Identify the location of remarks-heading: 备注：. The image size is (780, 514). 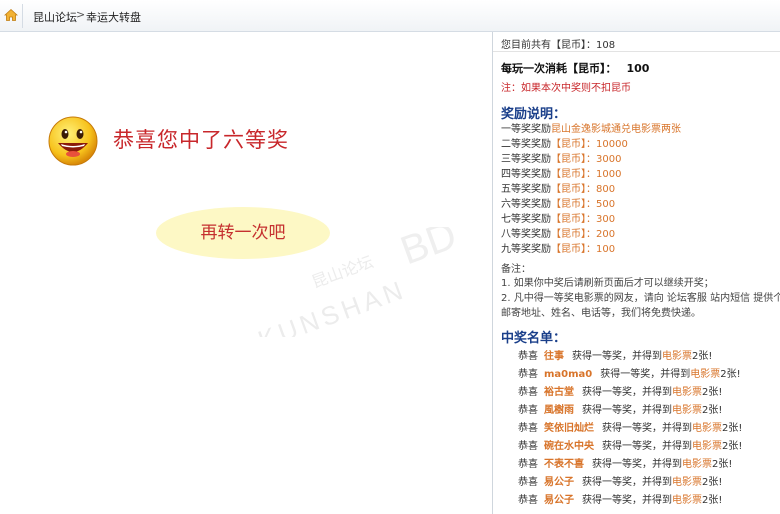
(516, 269).